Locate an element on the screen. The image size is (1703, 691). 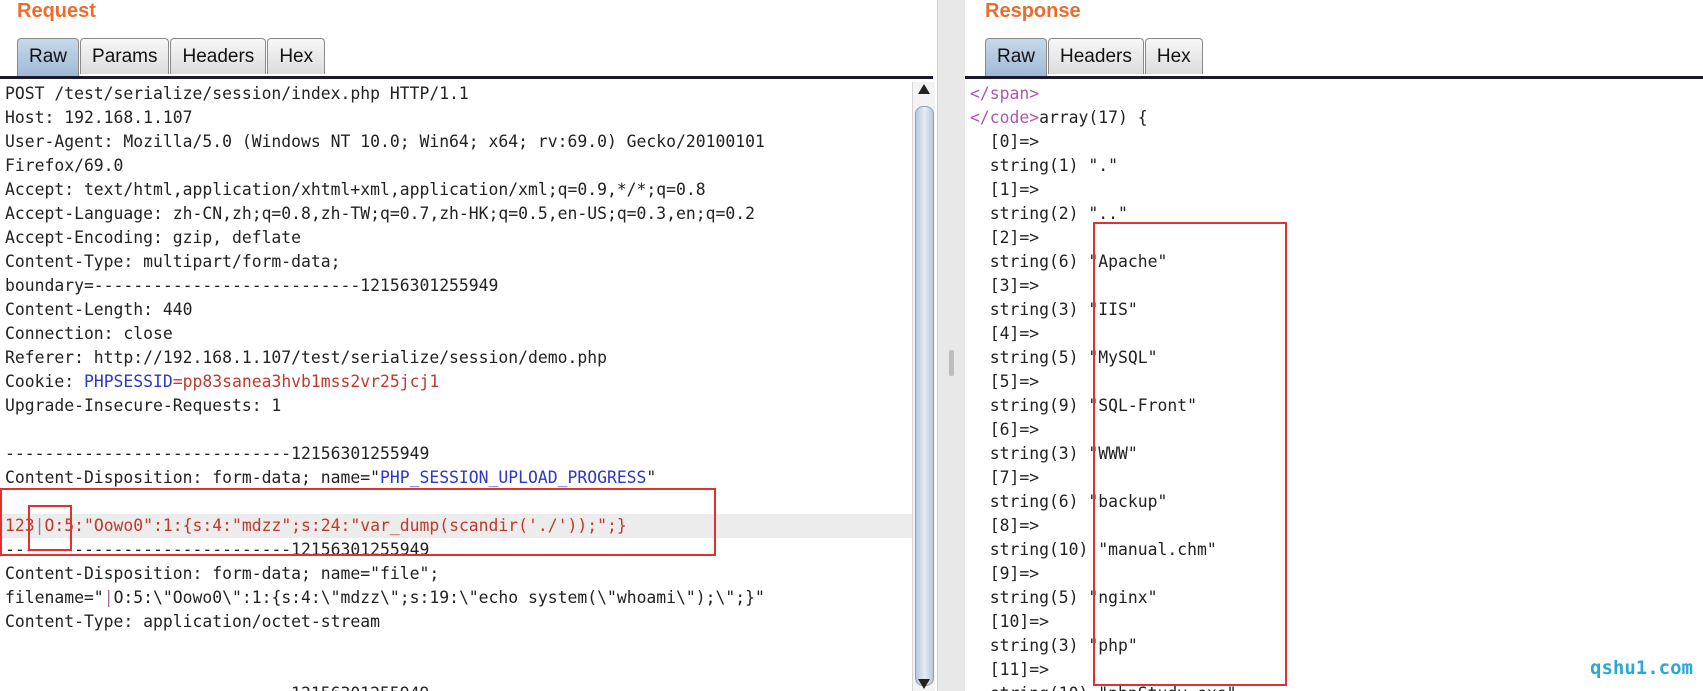
code-token: [2]=> is located at coordinates (1005, 237).